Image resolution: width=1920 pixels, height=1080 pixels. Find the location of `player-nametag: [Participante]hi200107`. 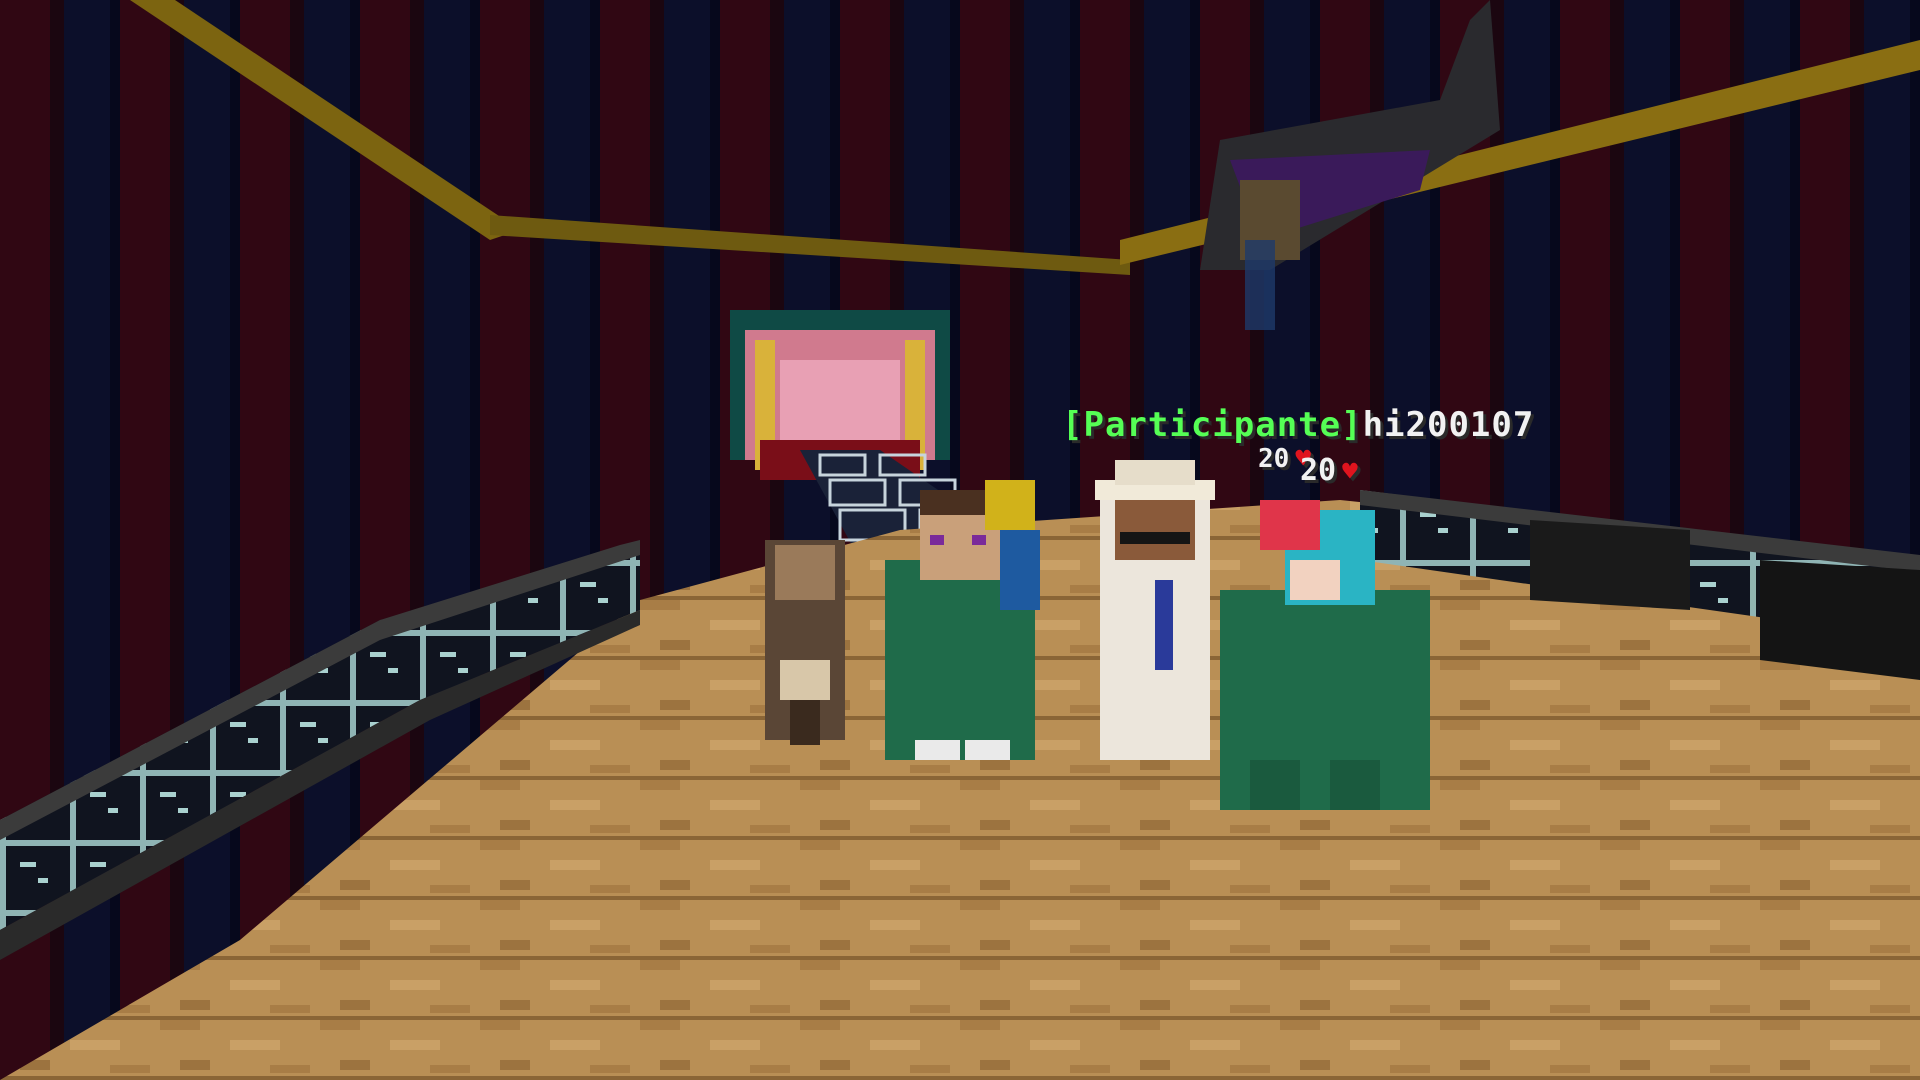

player-nametag: [Participante]hi200107 is located at coordinates (1298, 425).